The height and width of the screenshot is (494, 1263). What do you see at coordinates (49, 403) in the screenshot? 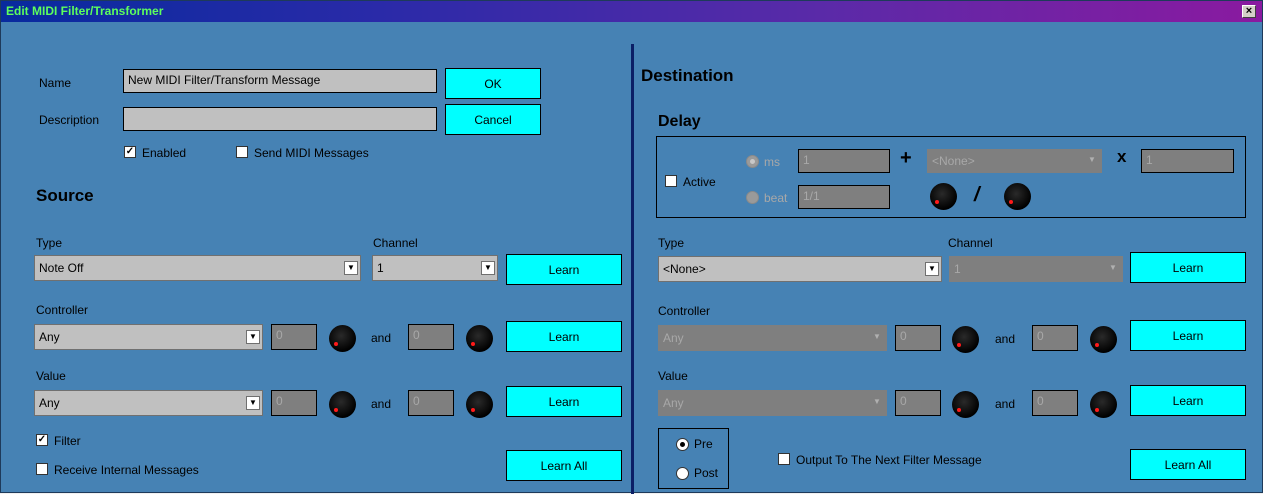
I see `source-value-value: Any` at bounding box center [49, 403].